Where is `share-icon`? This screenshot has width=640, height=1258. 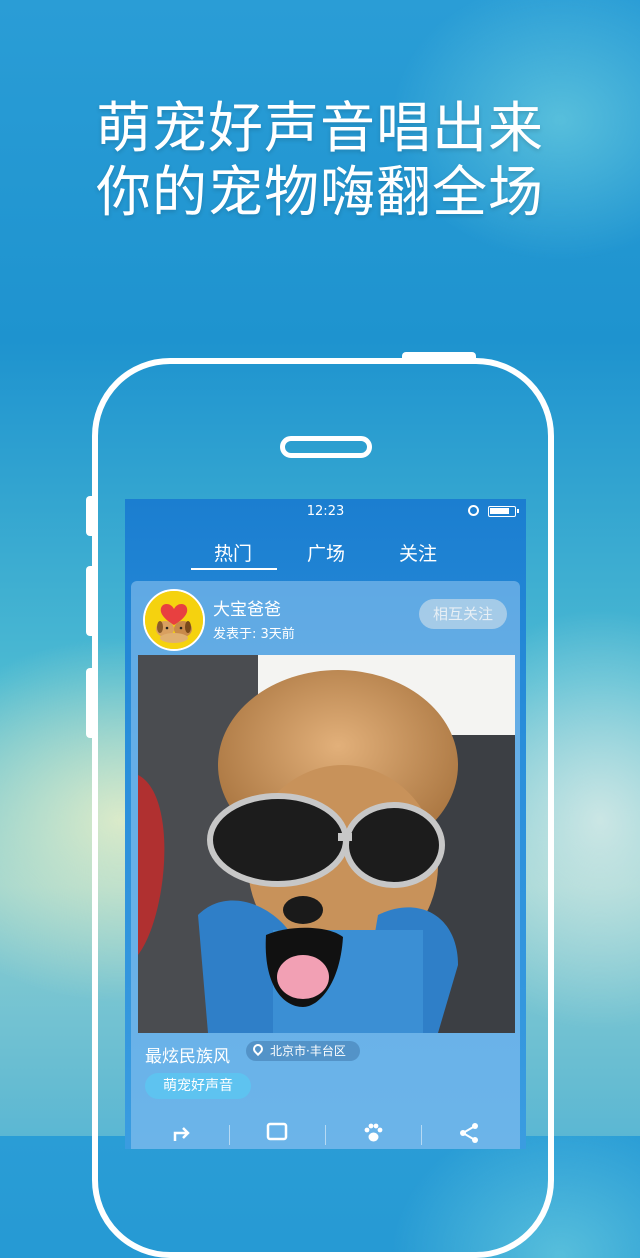
share-icon is located at coordinates (469, 1133).